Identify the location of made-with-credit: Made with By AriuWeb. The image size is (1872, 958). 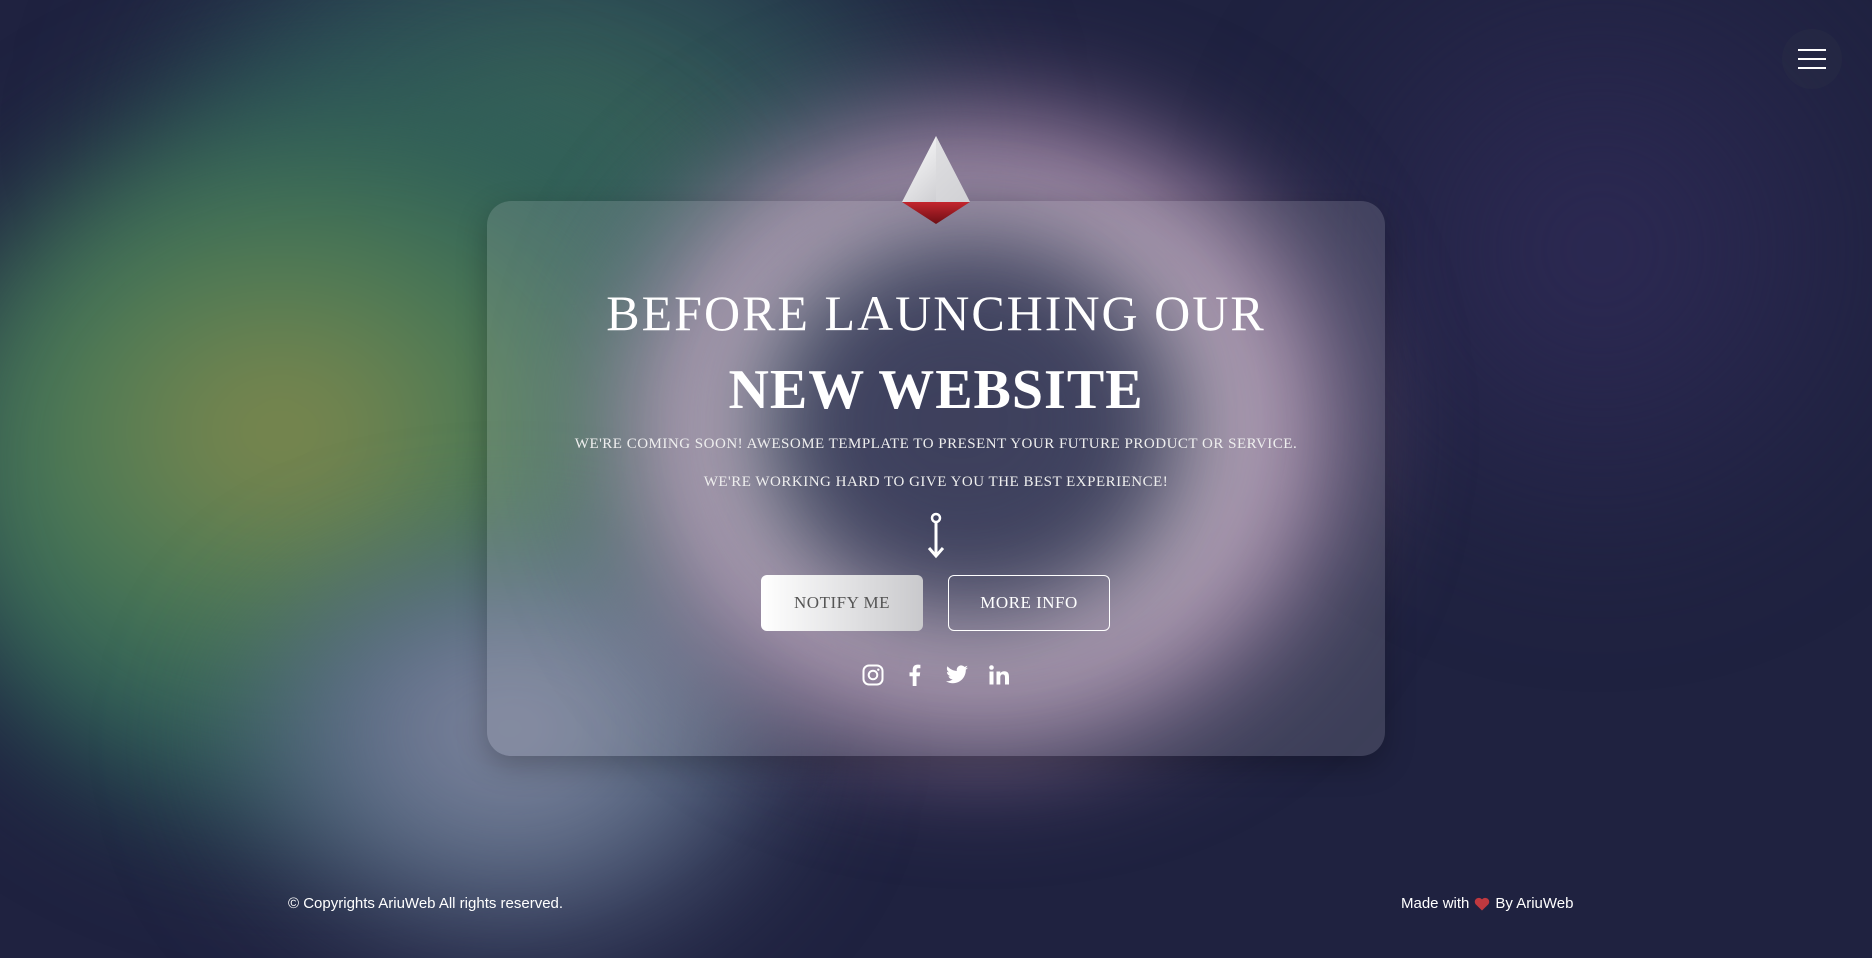
(1487, 903).